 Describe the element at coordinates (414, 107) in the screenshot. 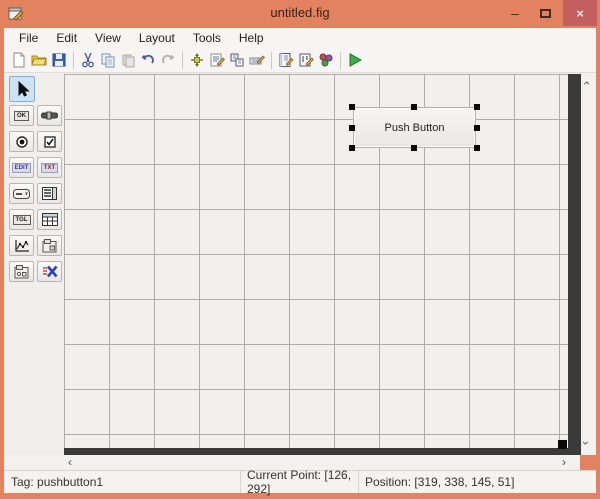

I see `selection-handle-n` at that location.